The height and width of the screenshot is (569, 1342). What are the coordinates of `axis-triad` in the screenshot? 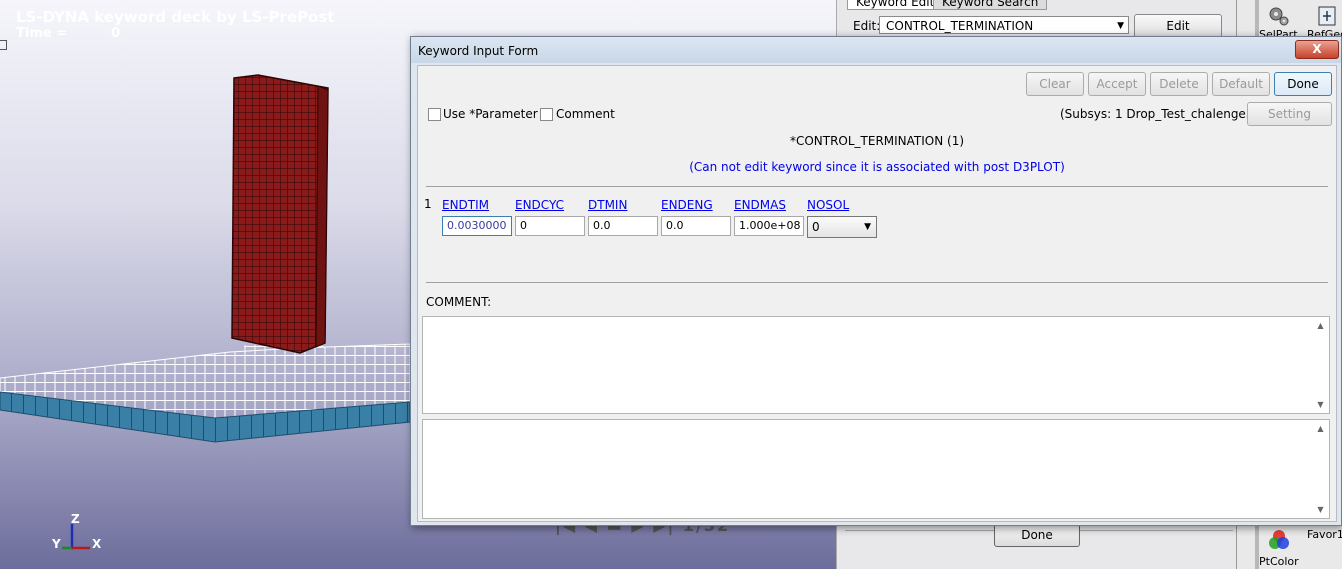 It's located at (76, 537).